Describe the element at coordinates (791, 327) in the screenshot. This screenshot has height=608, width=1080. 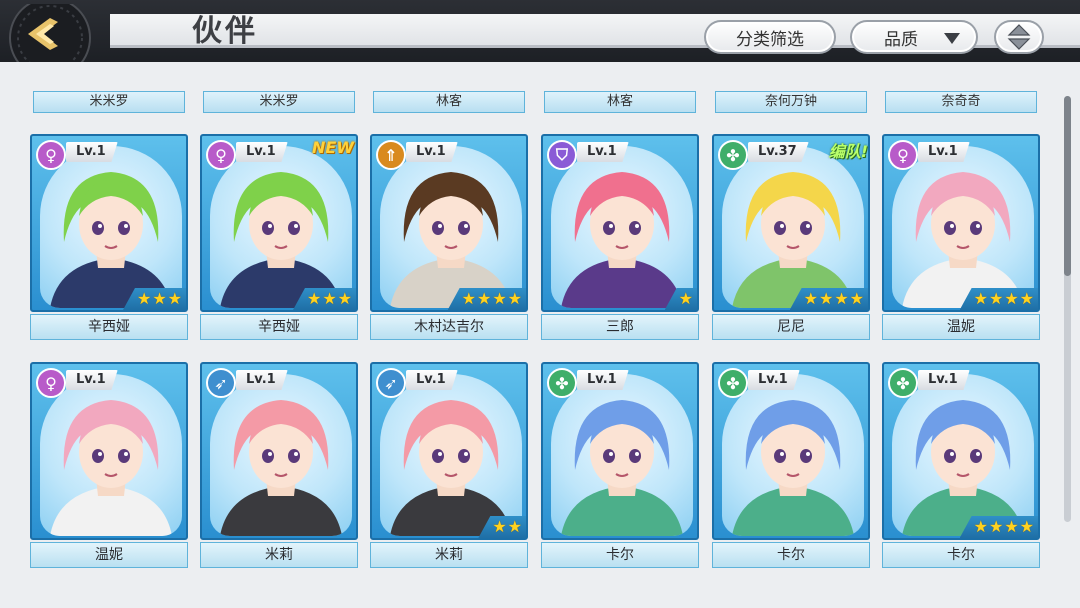
I see `partner-name: 尼尼` at that location.